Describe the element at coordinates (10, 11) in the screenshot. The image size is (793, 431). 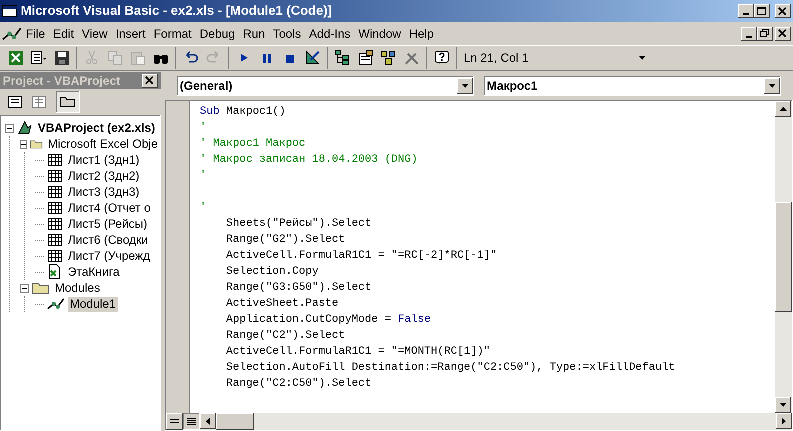
I see `app-icon` at that location.